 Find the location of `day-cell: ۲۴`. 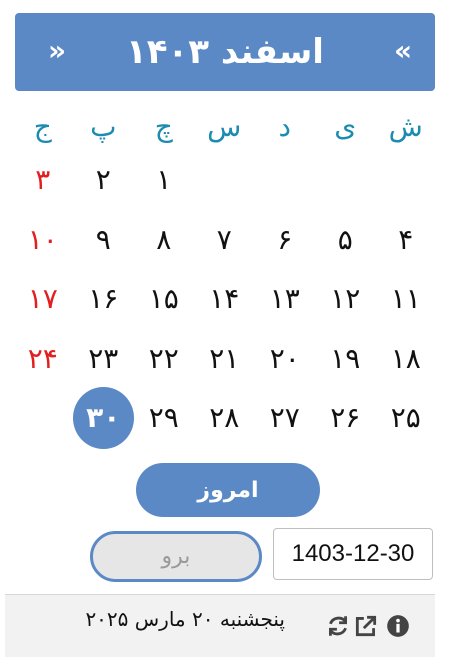

day-cell: ۲۴ is located at coordinates (43, 359).